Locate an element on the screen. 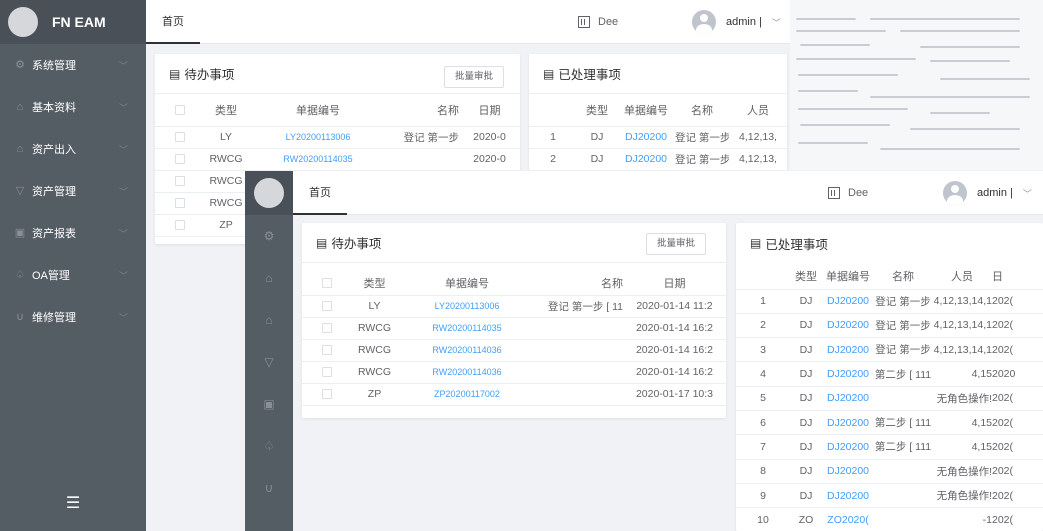 The image size is (1043, 531). sidebar-item-asset-report: ▣ 资产报表 ﹀ is located at coordinates (73, 233).